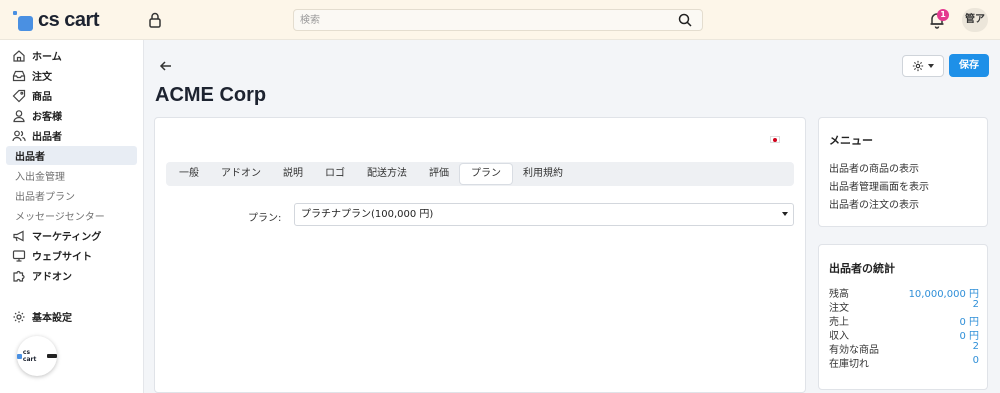 This screenshot has height=393, width=1000. I want to click on monitor-icon, so click(19, 255).